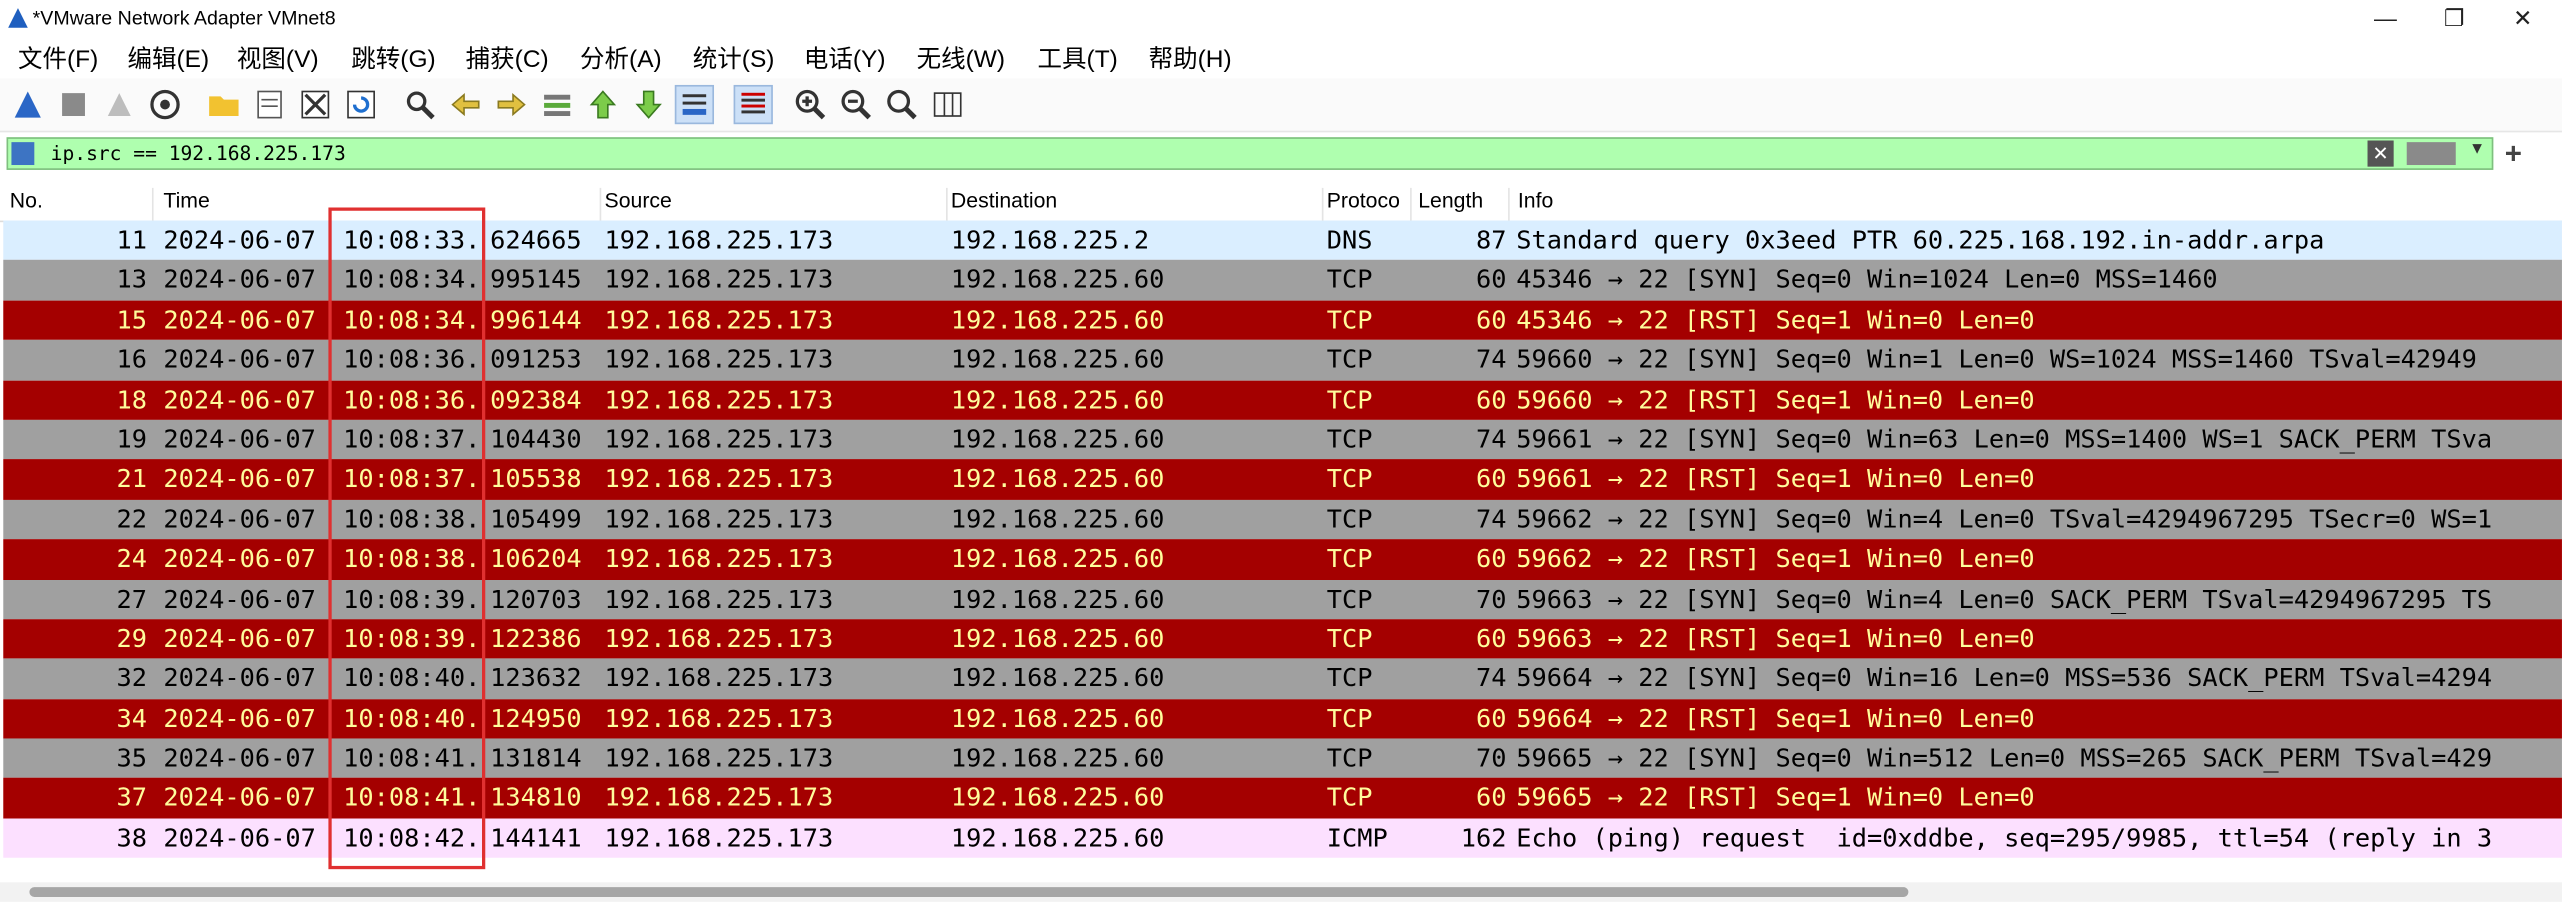  What do you see at coordinates (694, 104) in the screenshot?
I see `autoscroll-icon` at bounding box center [694, 104].